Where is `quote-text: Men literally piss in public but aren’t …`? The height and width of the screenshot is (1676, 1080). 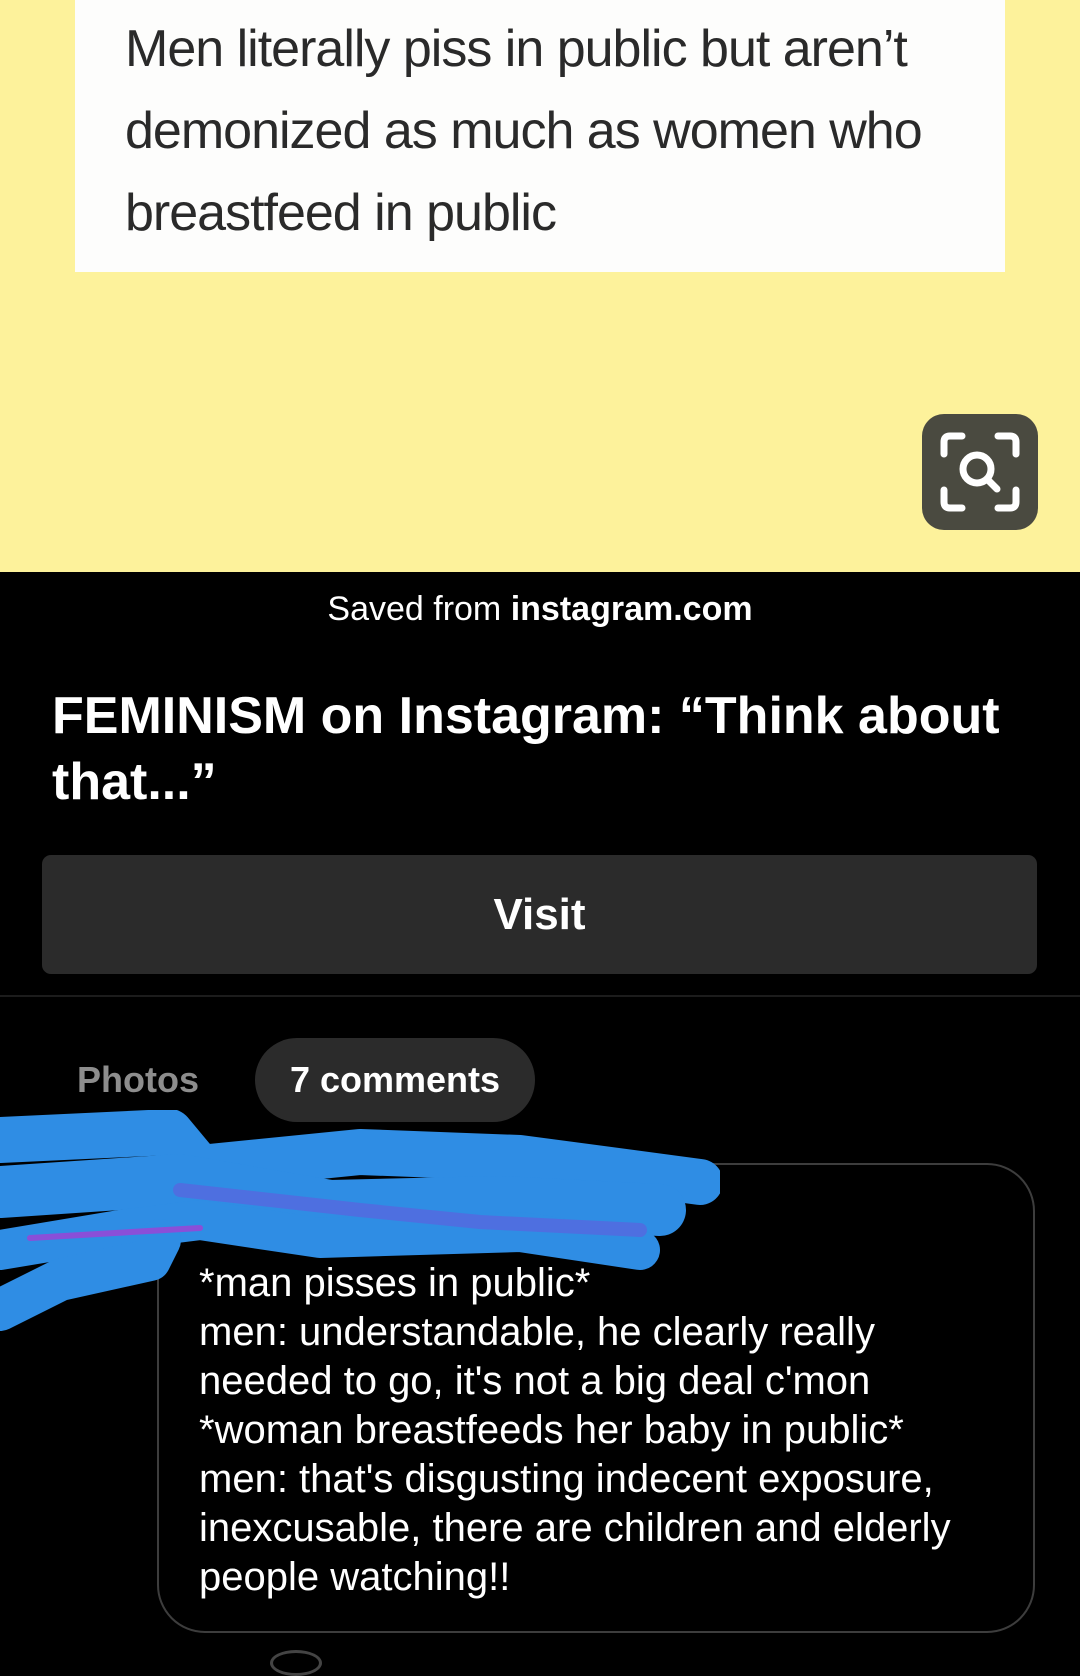
quote-text: Men literally piss in public but aren’t … is located at coordinates (524, 131).